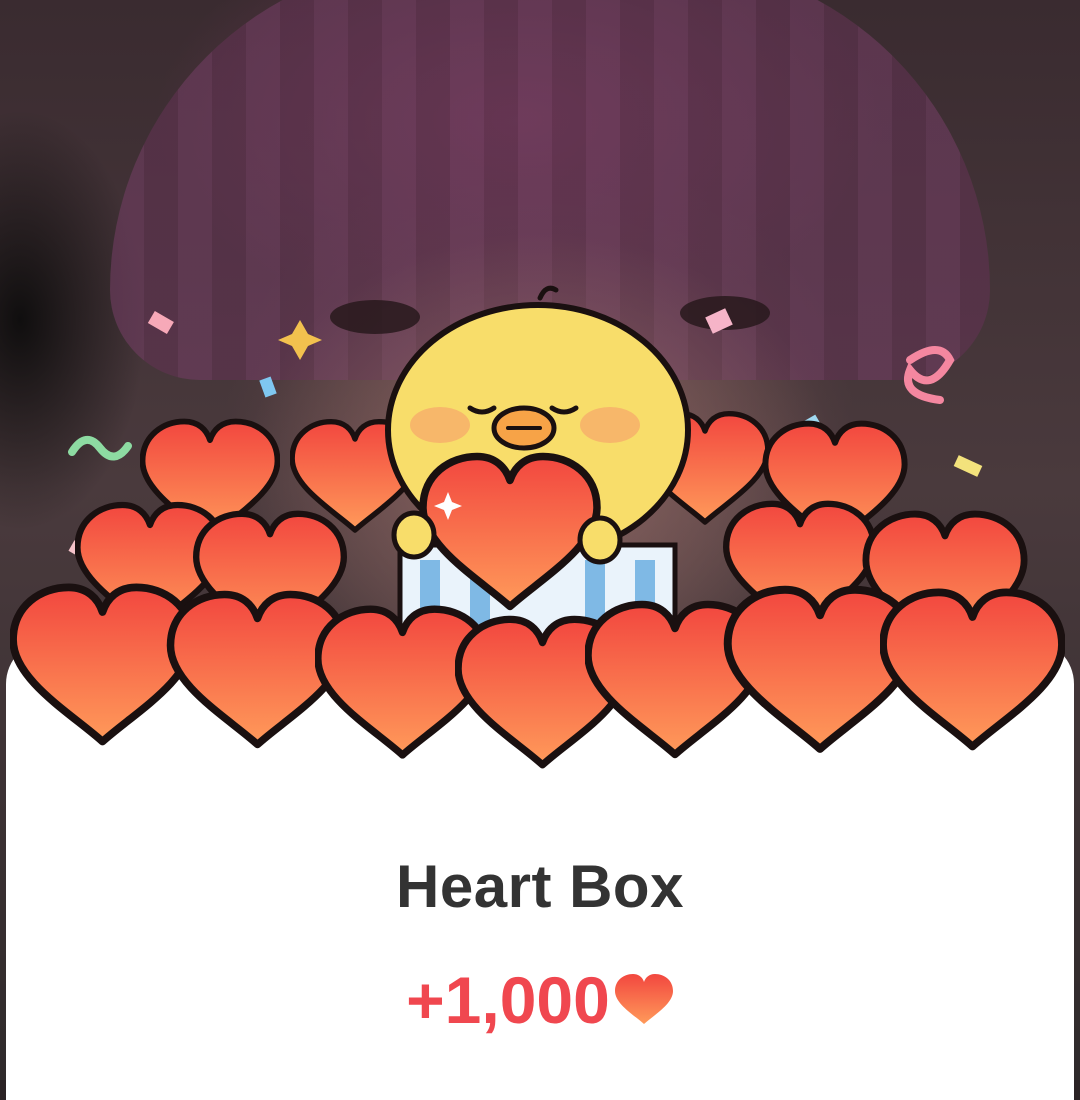  What do you see at coordinates (508, 1000) in the screenshot?
I see `reward-amount: +1,000` at bounding box center [508, 1000].